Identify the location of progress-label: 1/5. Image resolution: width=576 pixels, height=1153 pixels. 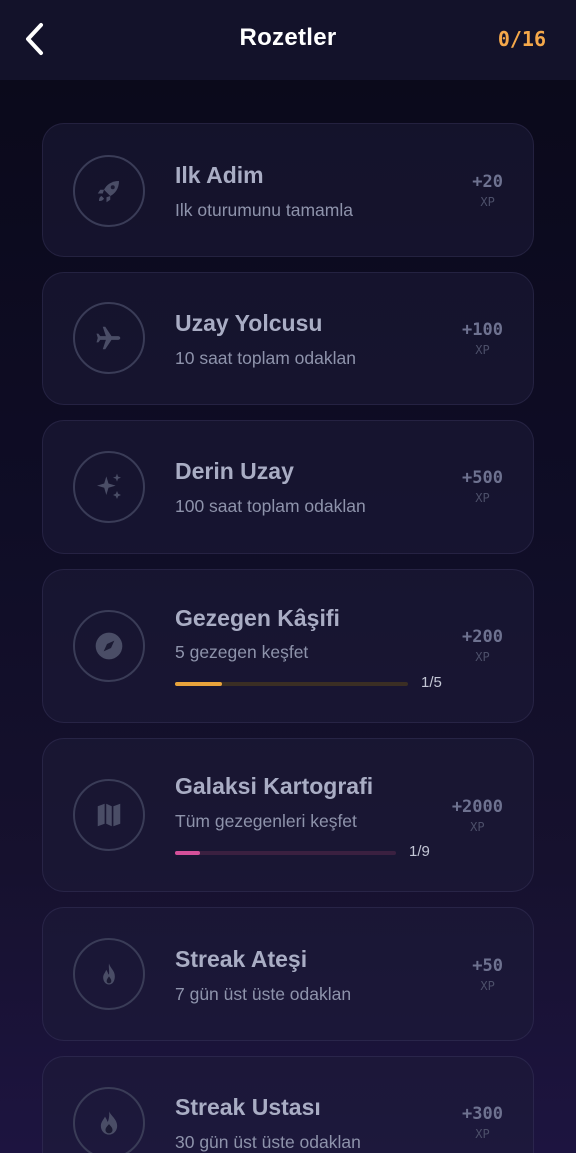
(431, 682).